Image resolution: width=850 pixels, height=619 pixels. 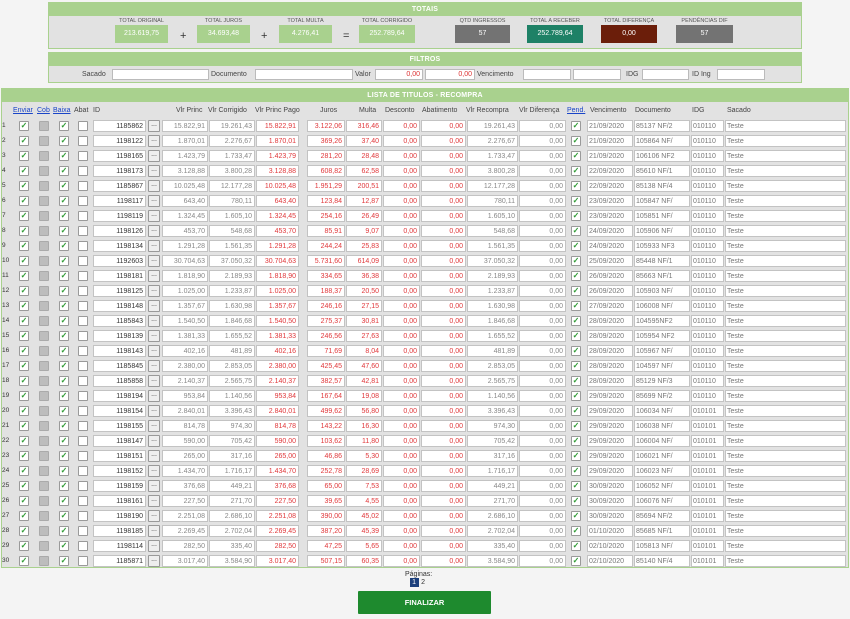 I want to click on documento-cell: 85699 NF/2, so click(x=662, y=396).